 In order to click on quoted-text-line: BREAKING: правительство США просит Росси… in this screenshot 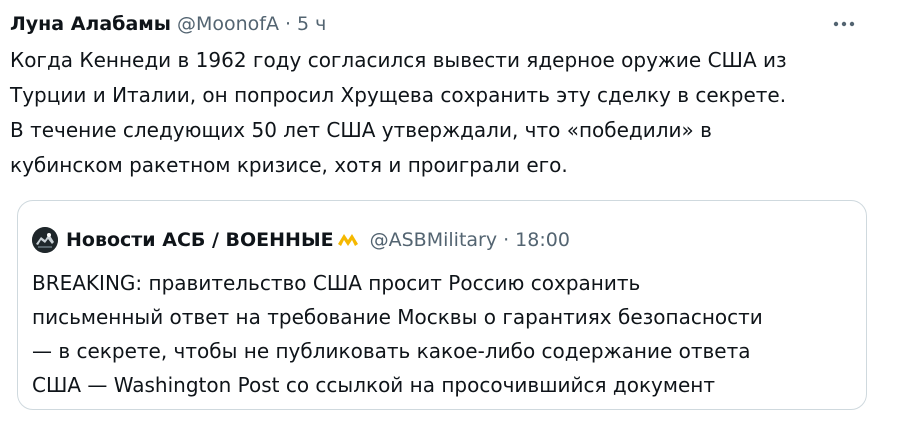, I will do `click(336, 283)`.